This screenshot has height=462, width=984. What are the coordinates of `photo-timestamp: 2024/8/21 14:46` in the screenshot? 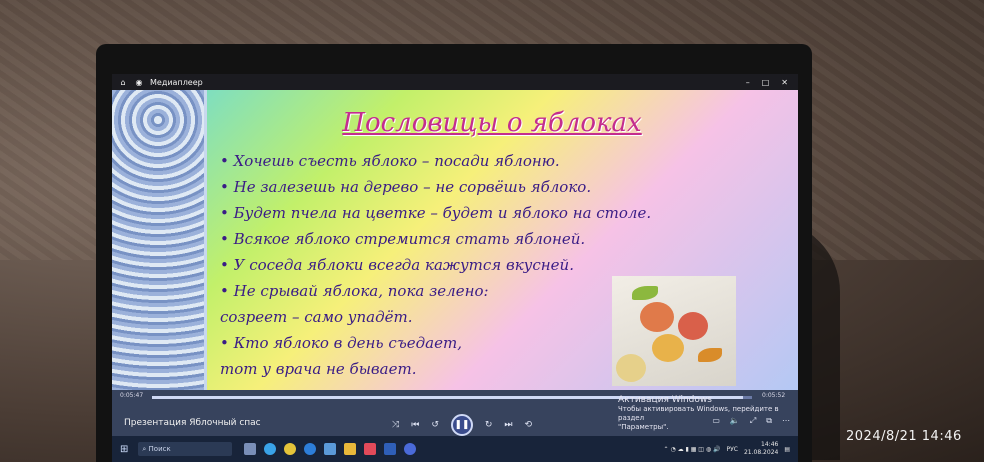 It's located at (904, 436).